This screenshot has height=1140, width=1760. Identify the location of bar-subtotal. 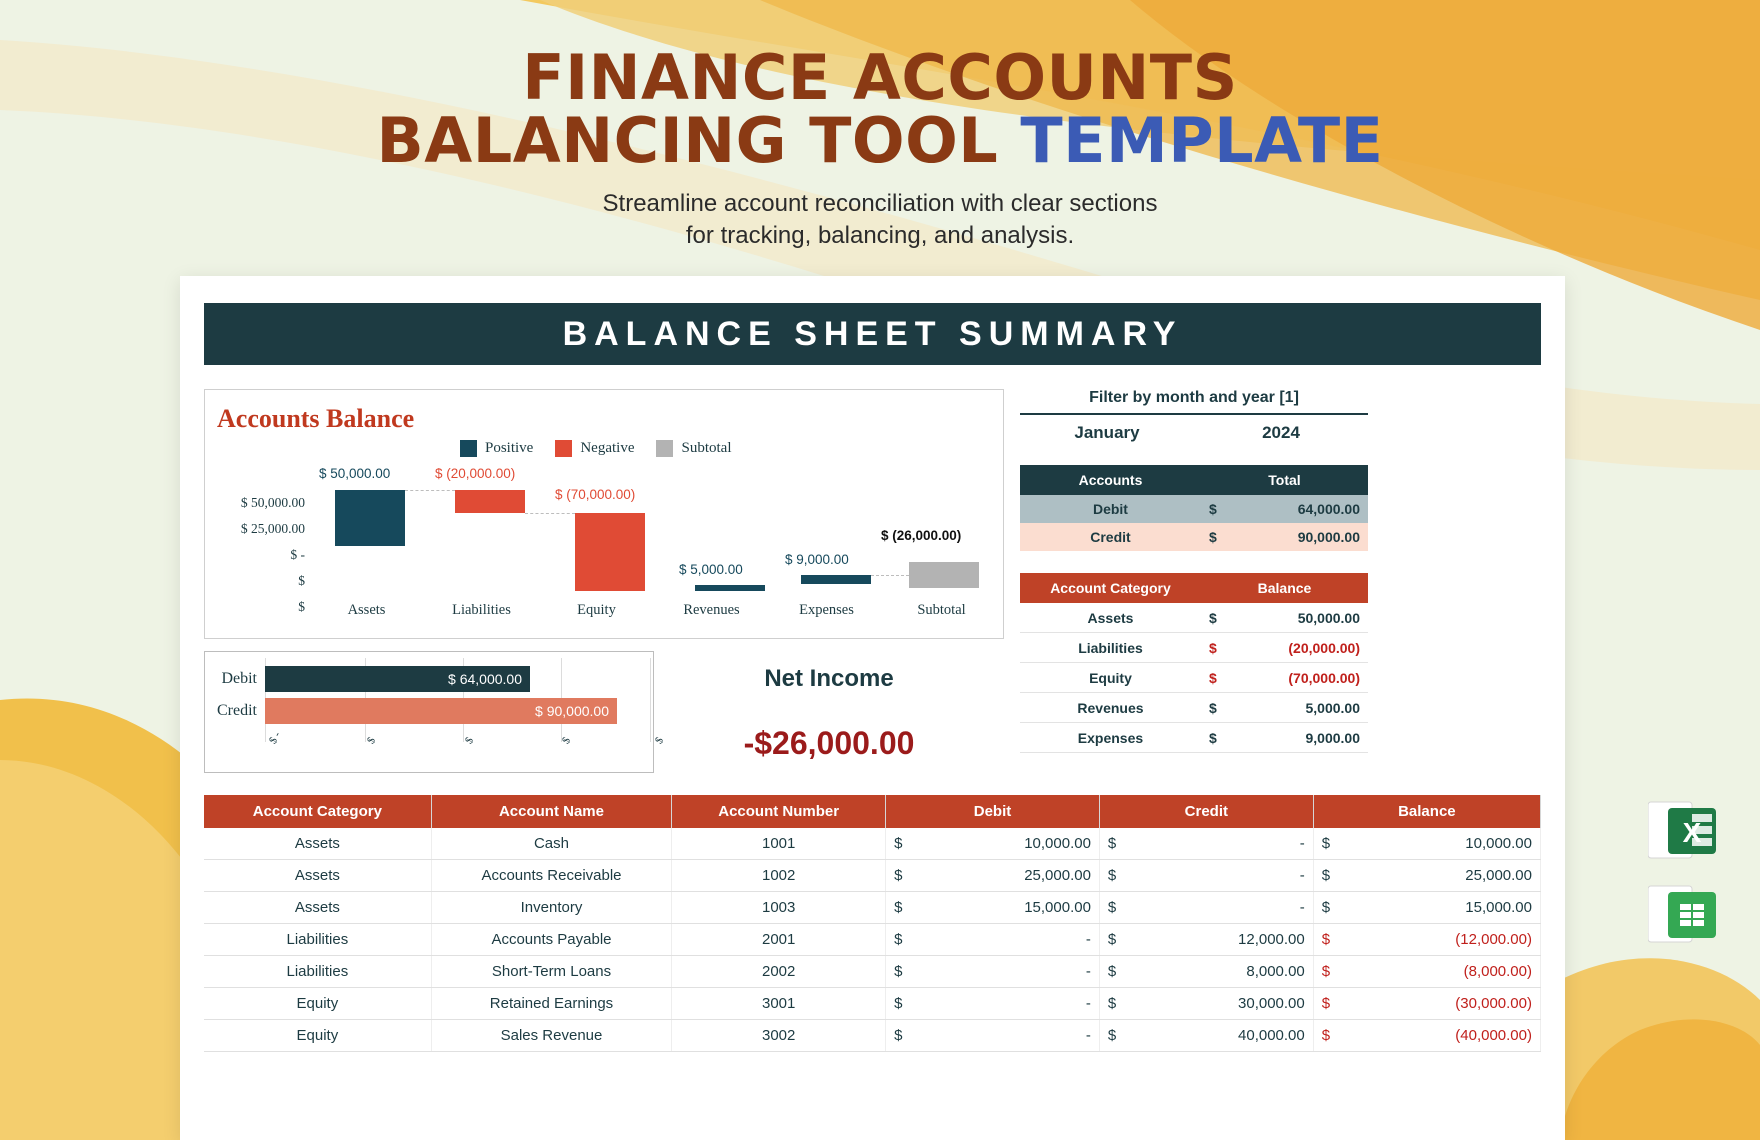
(944, 575).